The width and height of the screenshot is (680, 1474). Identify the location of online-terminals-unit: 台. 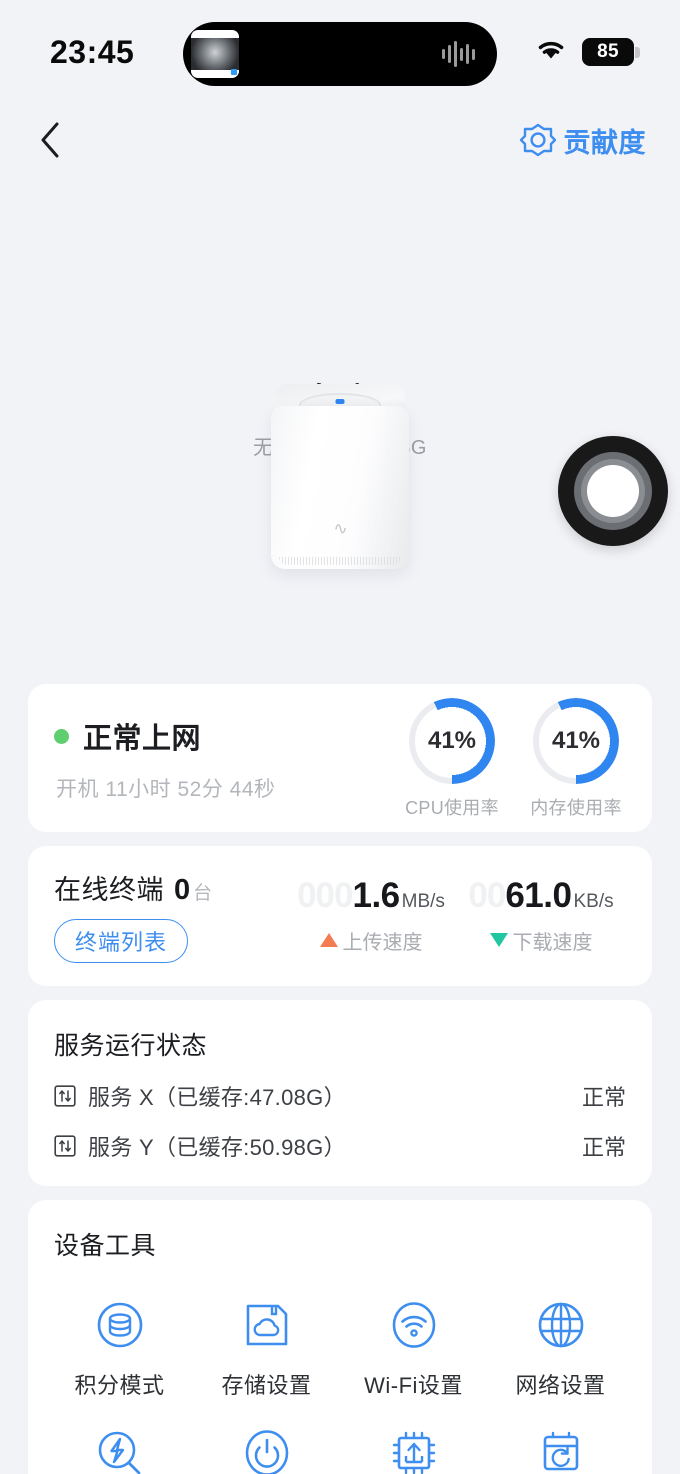
(203, 893).